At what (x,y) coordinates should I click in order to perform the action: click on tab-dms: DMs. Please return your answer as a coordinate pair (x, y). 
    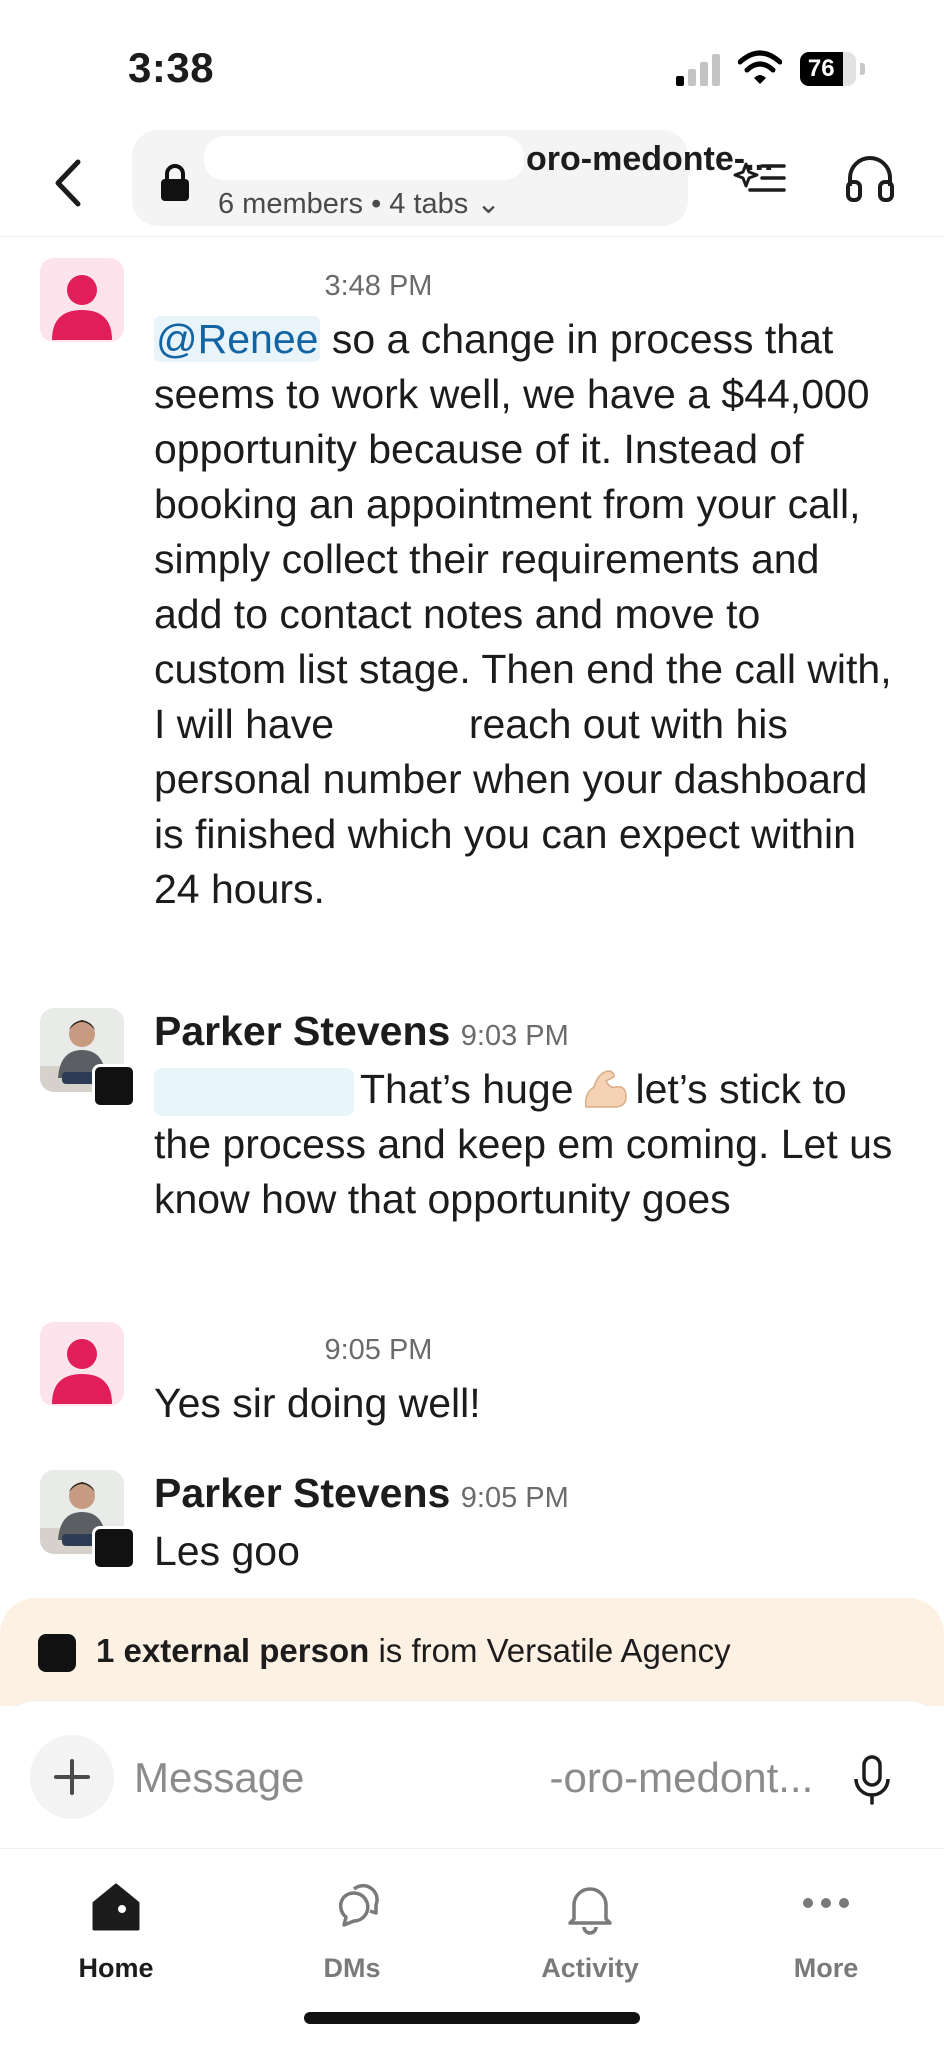
    Looking at the image, I should click on (352, 1930).